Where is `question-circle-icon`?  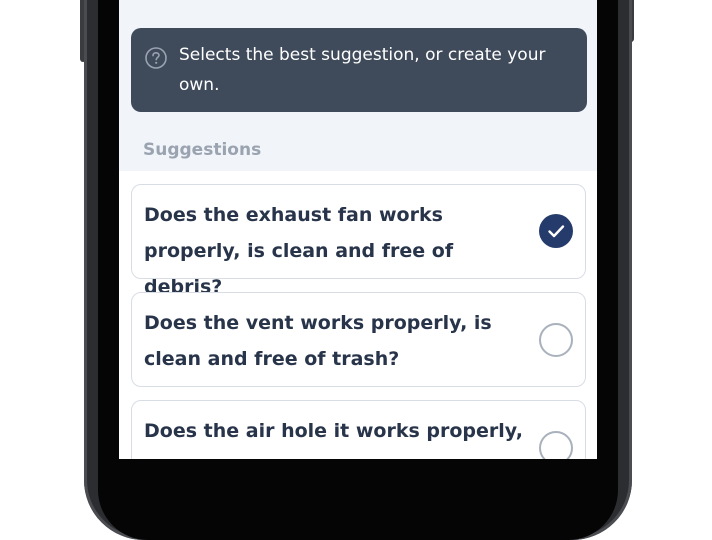 question-circle-icon is located at coordinates (156, 58).